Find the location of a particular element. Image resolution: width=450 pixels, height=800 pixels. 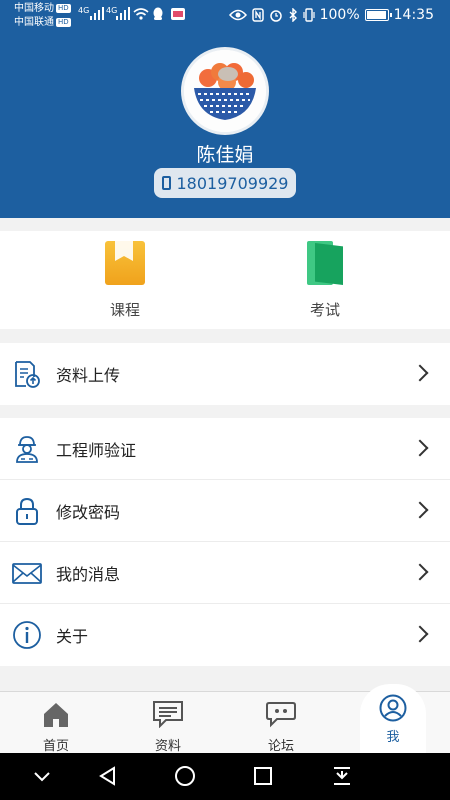

menu-item-password: 修改密码 is located at coordinates (225, 511).